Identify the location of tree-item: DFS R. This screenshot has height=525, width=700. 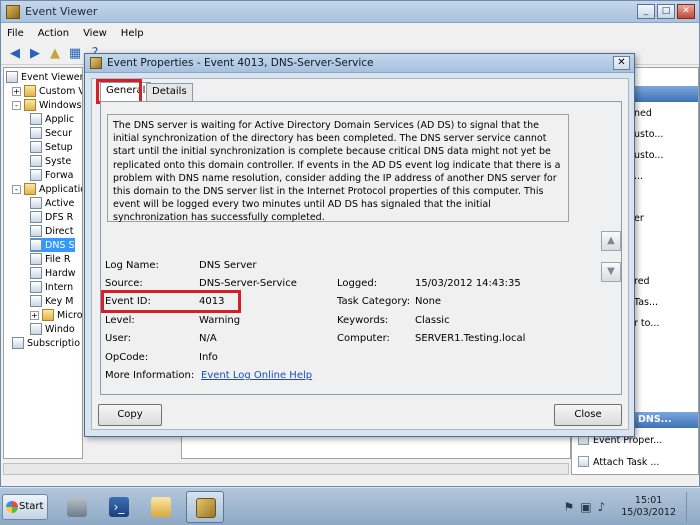
(51, 217).